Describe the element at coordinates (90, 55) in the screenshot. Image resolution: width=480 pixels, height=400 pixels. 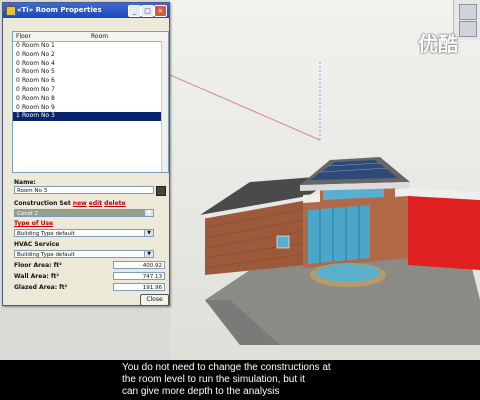
I see `list-item: 0 Room No 2` at that location.